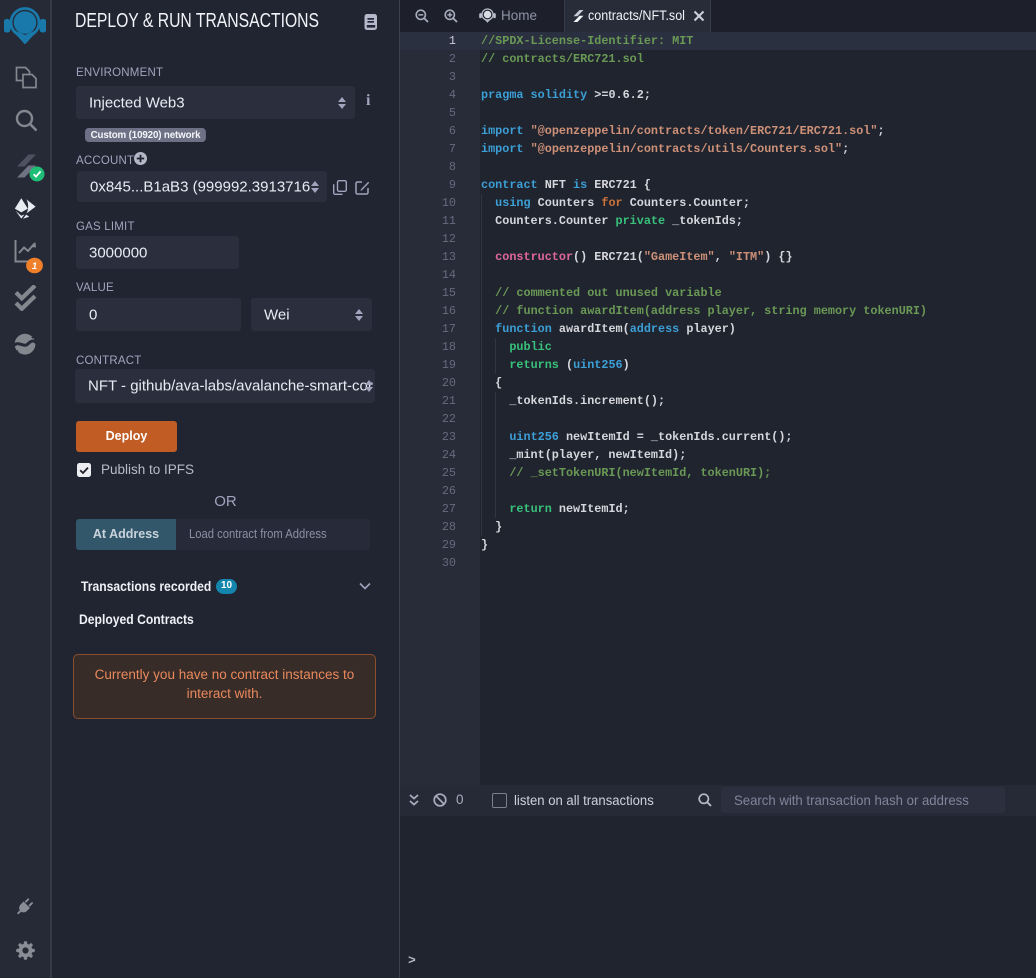 The width and height of the screenshot is (1036, 978). I want to click on svg-text: 1, so click(34, 266).